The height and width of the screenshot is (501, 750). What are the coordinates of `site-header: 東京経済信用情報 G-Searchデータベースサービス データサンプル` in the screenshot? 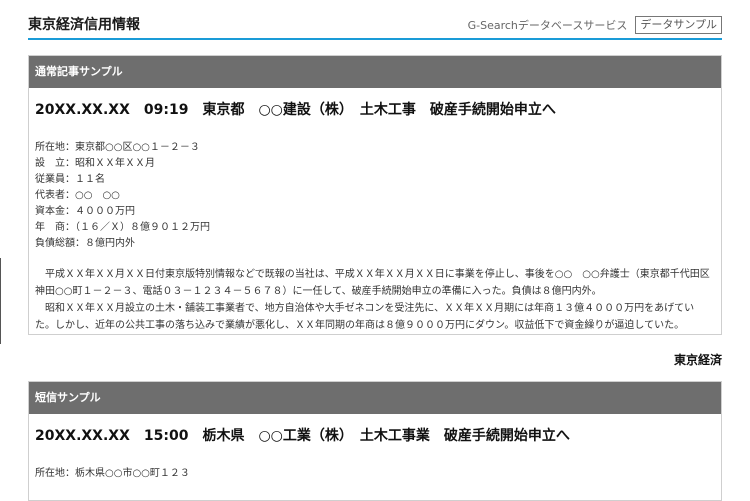 It's located at (375, 20).